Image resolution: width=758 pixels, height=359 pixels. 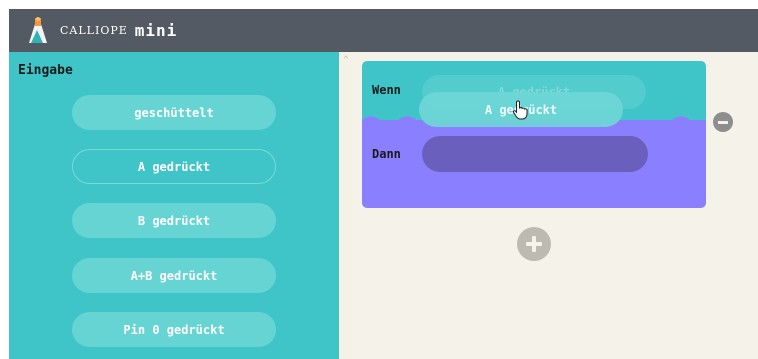 I want to click on palette-item-b-pressed: B gedrückt, so click(x=174, y=220).